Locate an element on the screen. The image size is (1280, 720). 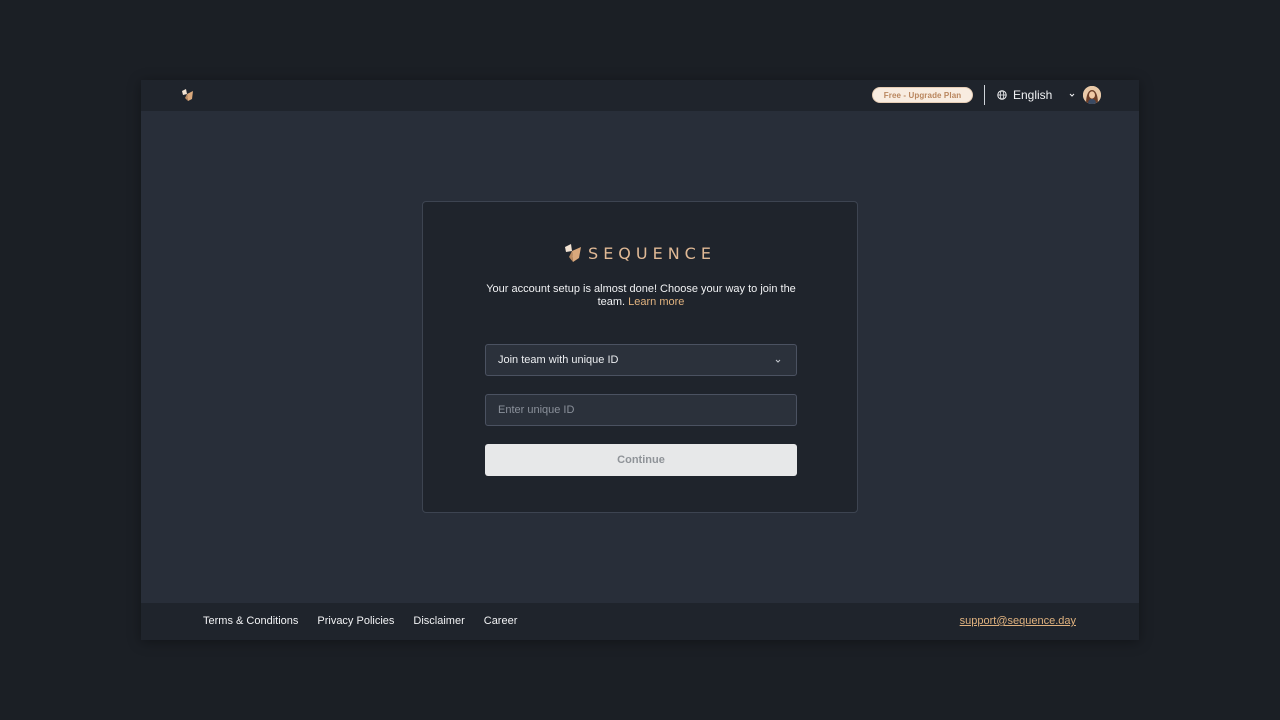
language-selector: English is located at coordinates (1036, 95).